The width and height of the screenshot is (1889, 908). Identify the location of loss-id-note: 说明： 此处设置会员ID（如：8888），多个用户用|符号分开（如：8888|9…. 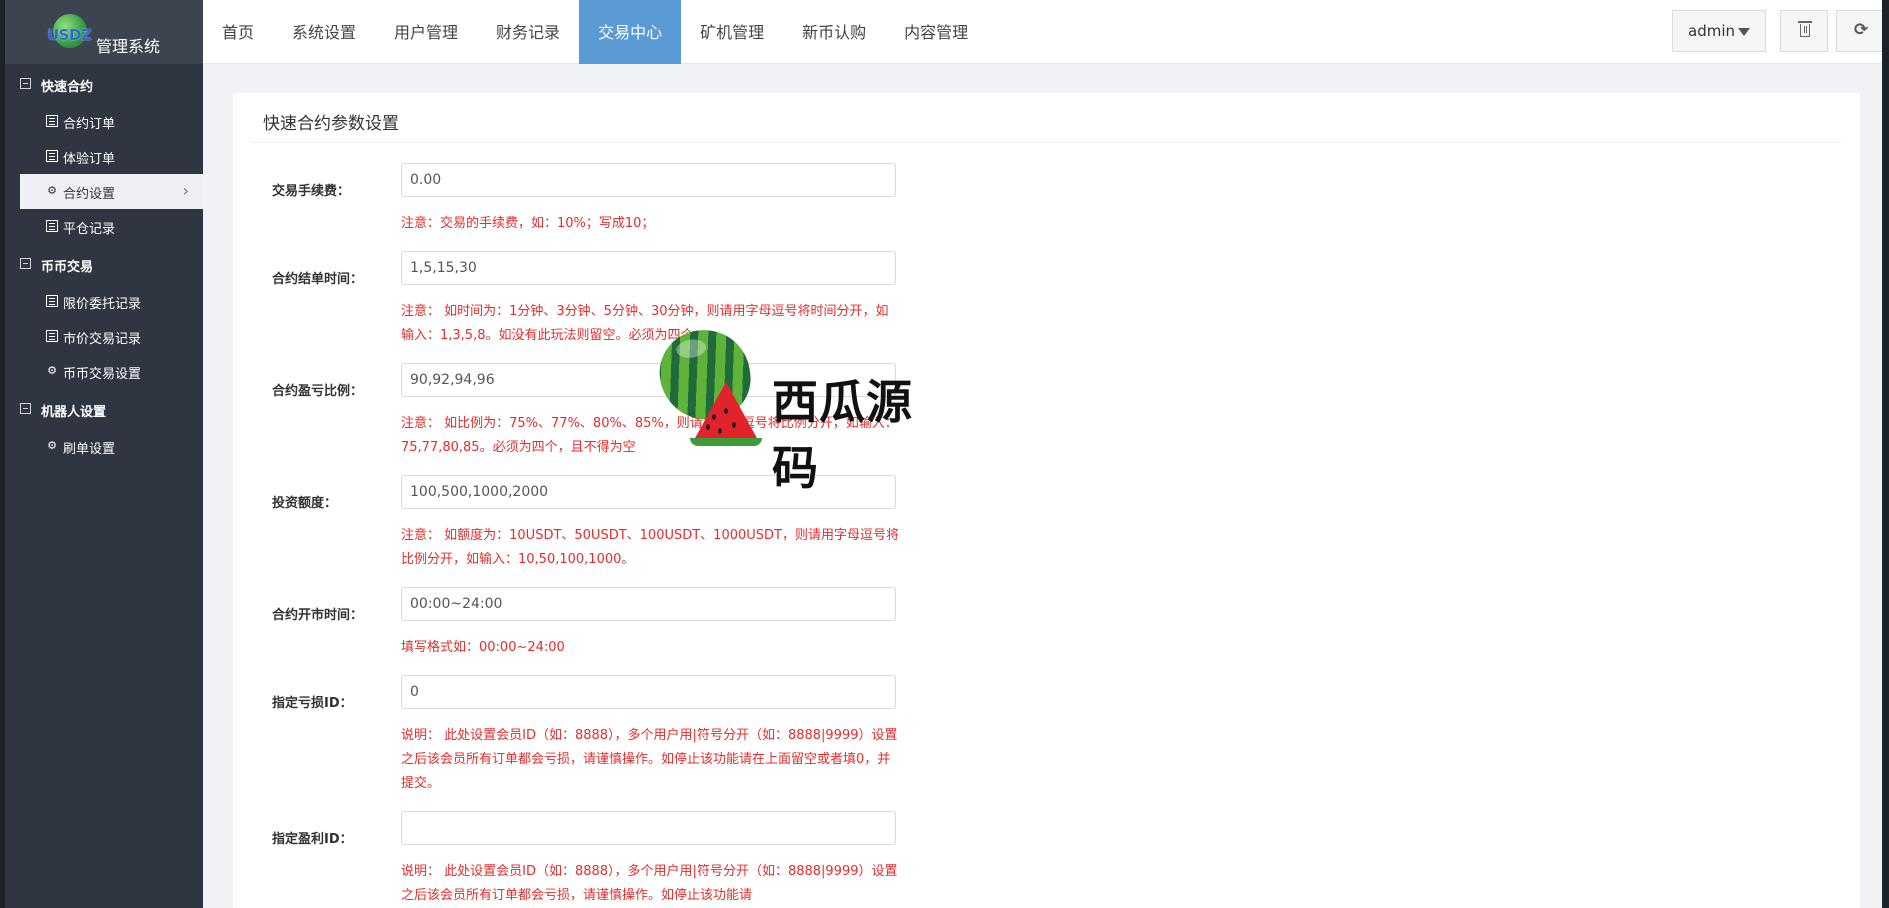
(649, 759).